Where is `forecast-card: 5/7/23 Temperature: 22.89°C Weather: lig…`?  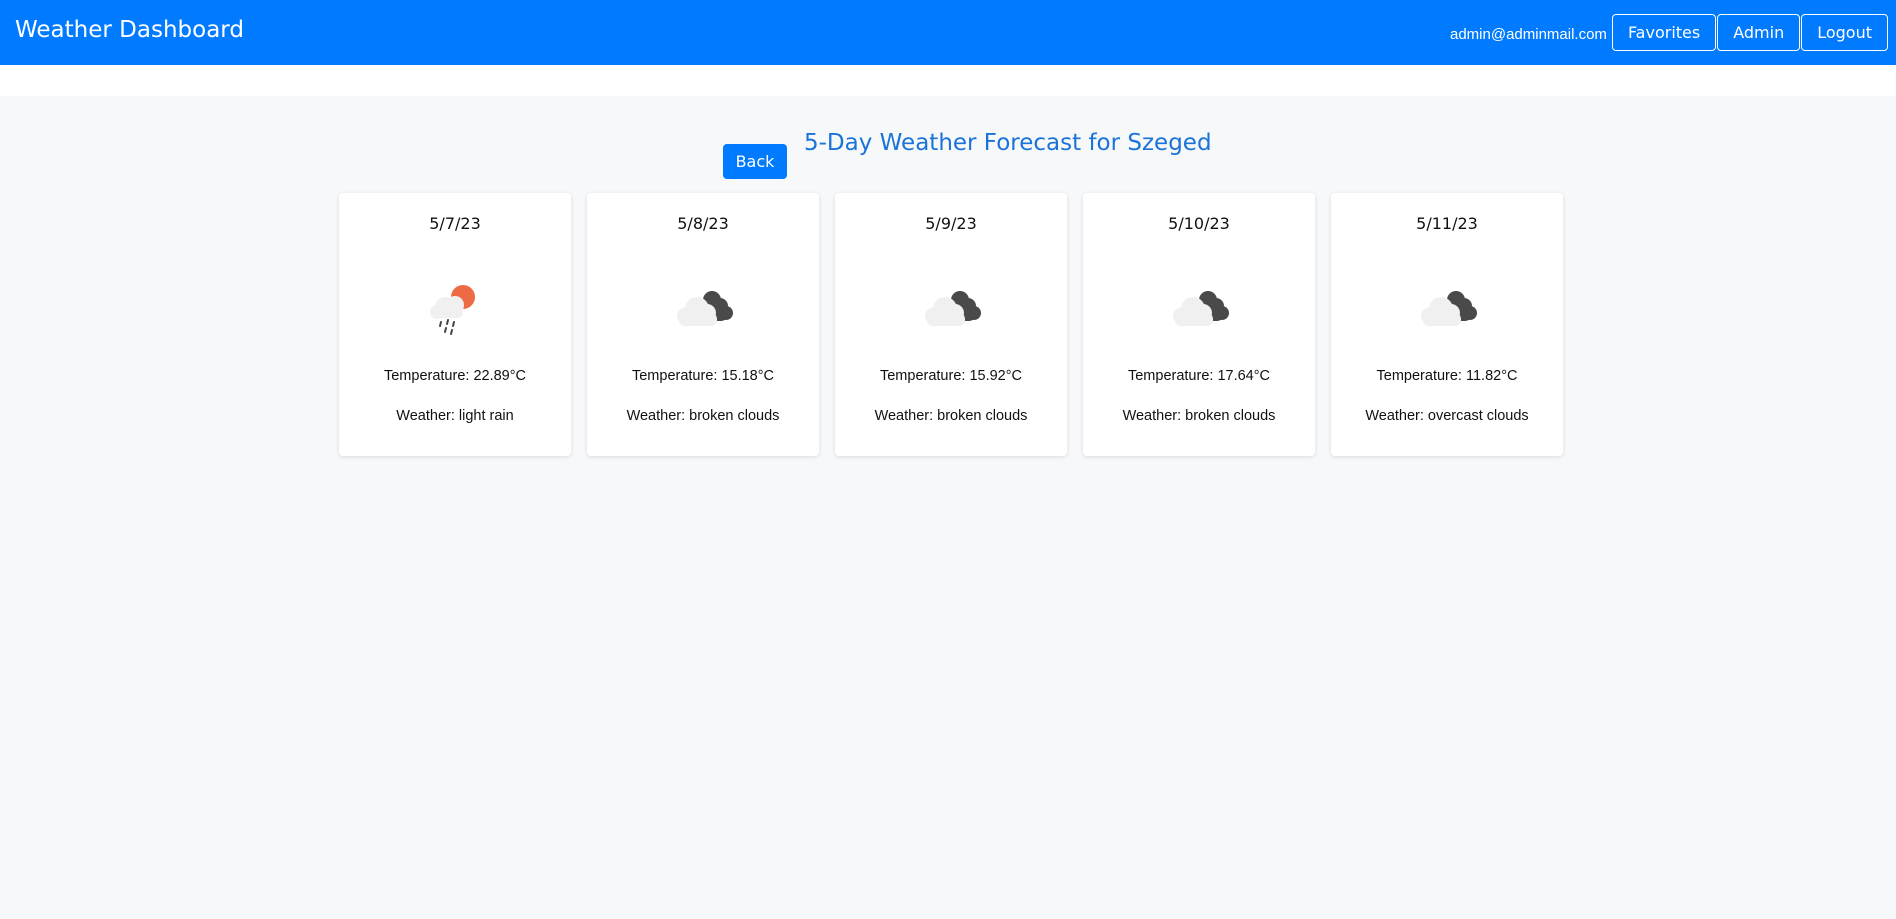
forecast-card: 5/7/23 Temperature: 22.89°C Weather: lig… is located at coordinates (455, 324).